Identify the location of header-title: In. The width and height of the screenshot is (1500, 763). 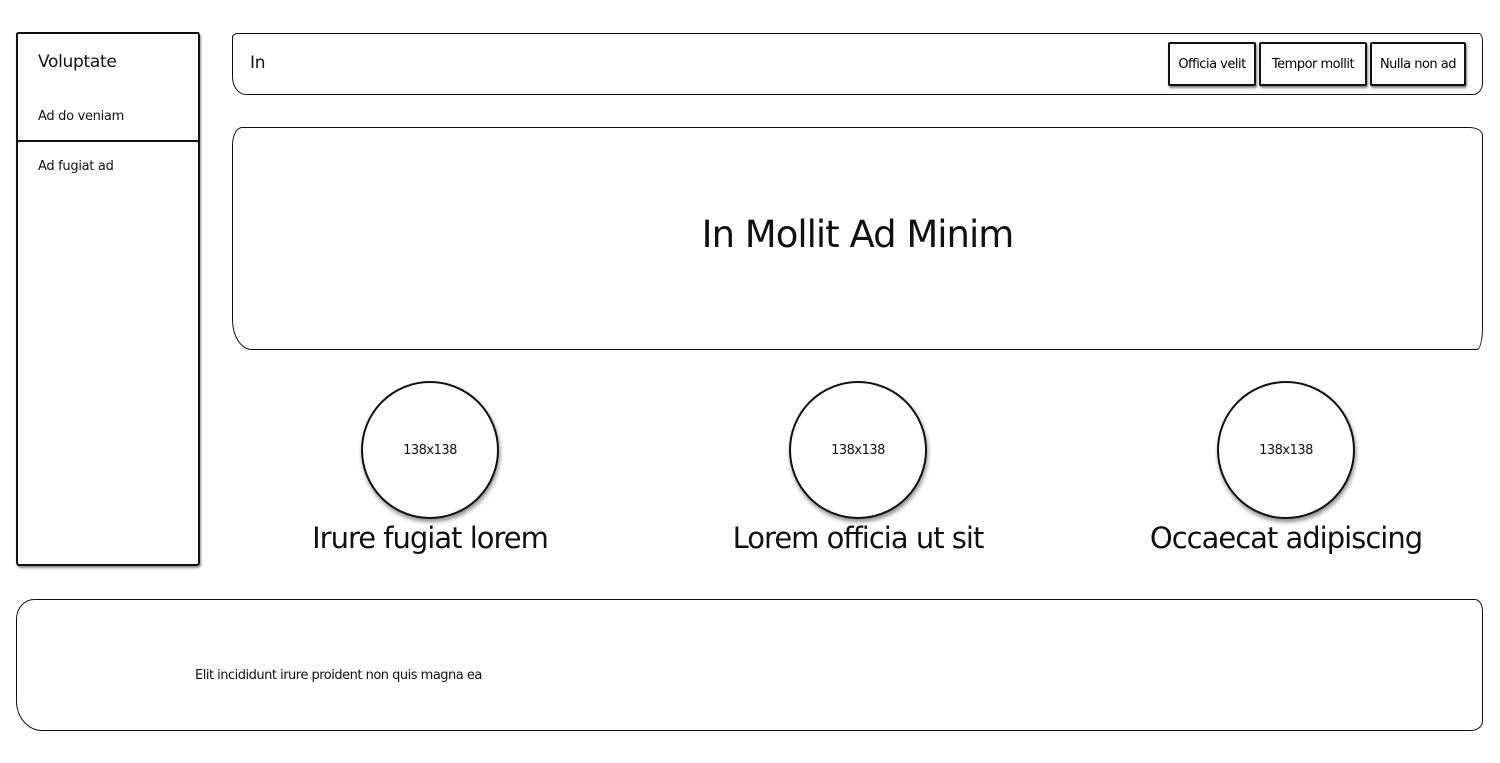
(258, 63).